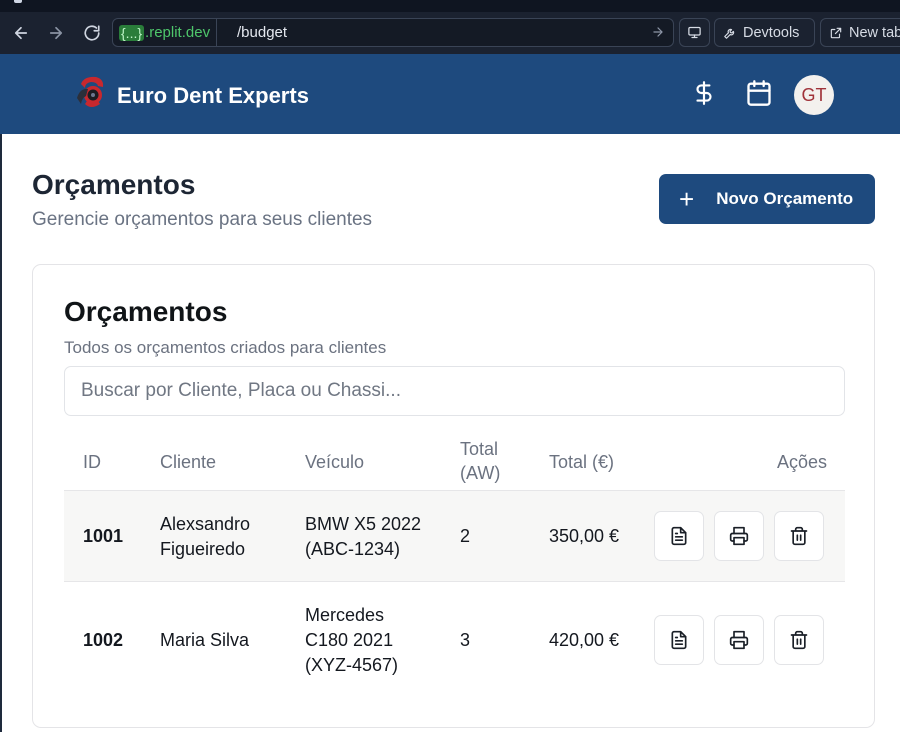  I want to click on header-client: Cliente, so click(188, 462).